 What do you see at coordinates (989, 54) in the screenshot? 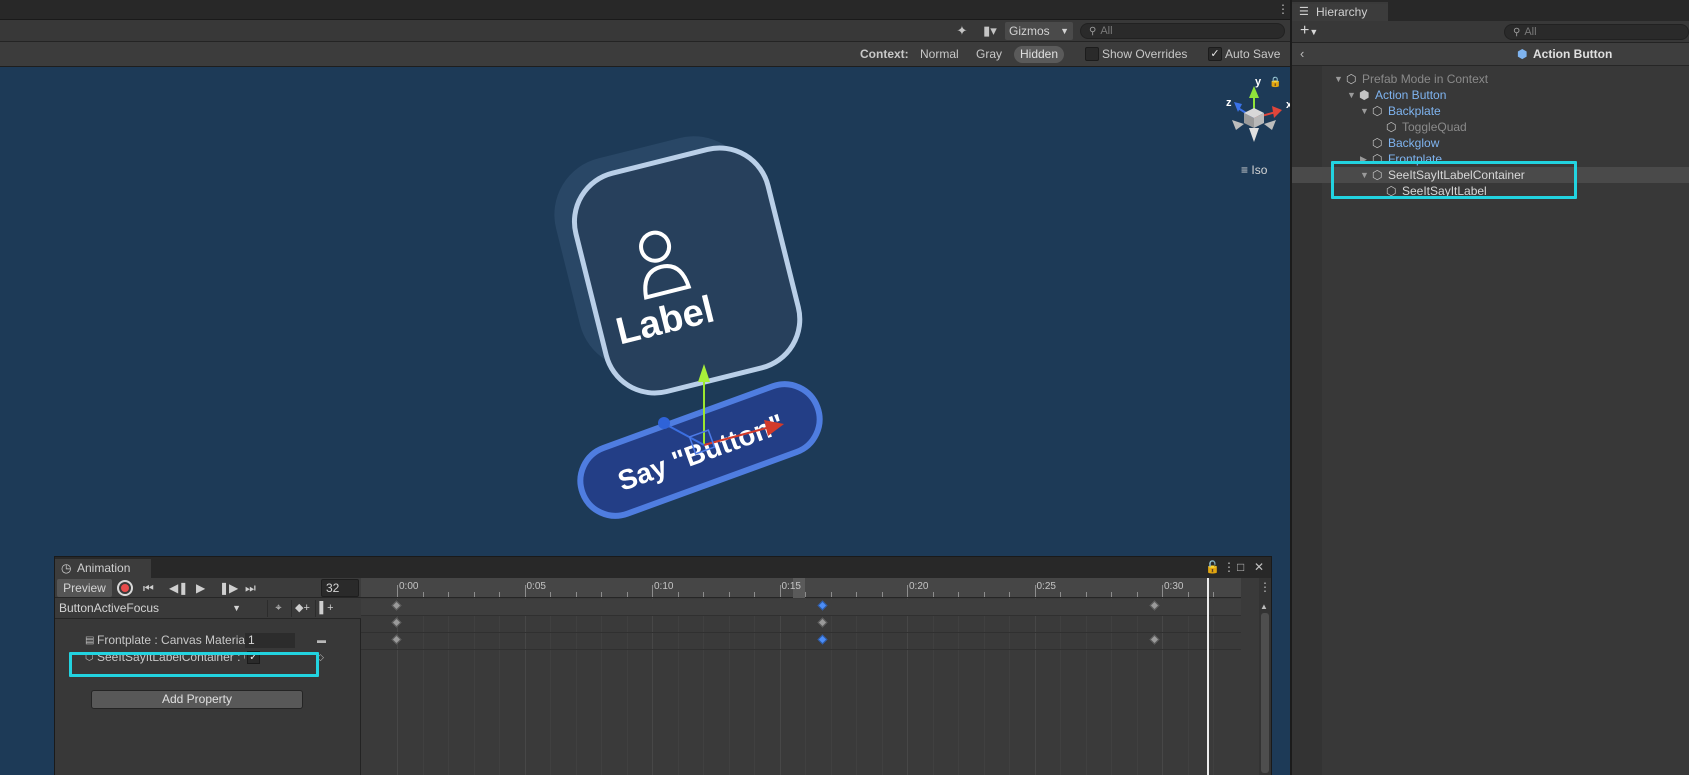
I see `context-option-gray: Gray` at bounding box center [989, 54].